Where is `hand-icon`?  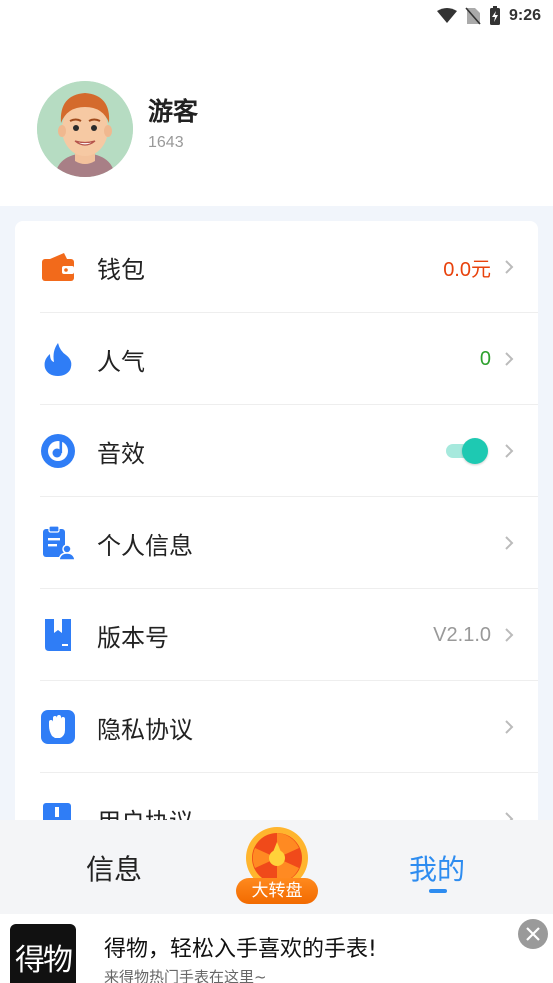
hand-icon is located at coordinates (58, 727).